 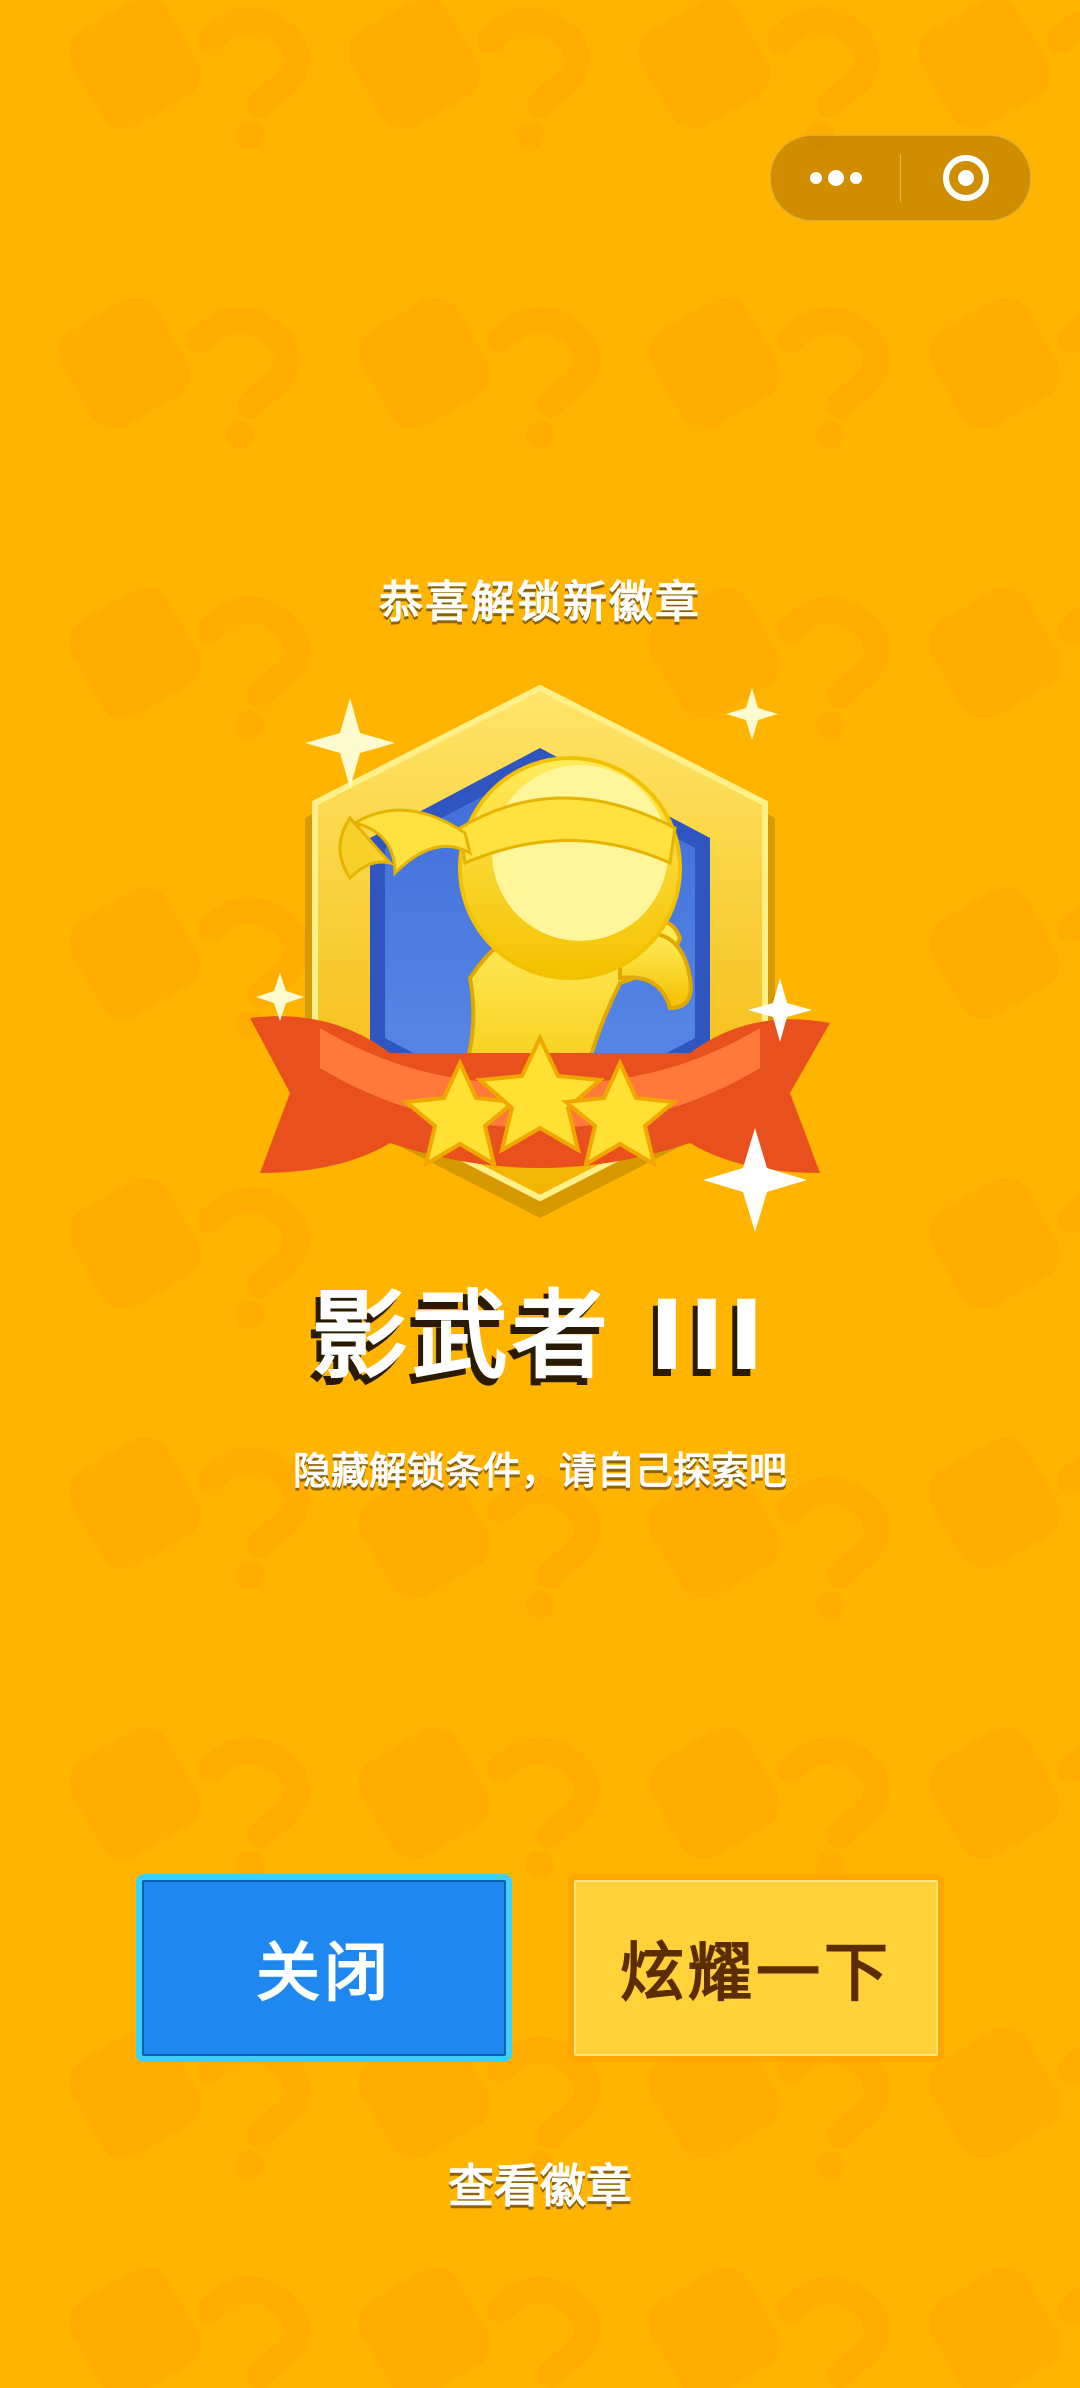 I want to click on more-menu-button, so click(x=835, y=178).